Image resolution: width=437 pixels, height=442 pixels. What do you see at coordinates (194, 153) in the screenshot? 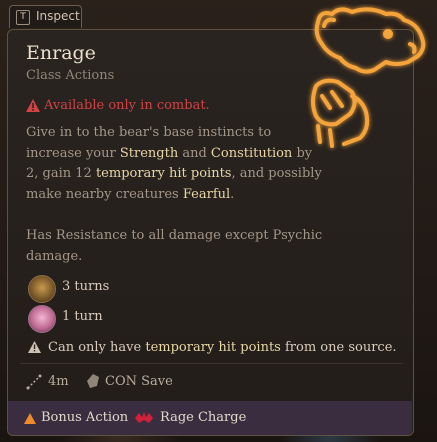
I see `desc-text: and` at bounding box center [194, 153].